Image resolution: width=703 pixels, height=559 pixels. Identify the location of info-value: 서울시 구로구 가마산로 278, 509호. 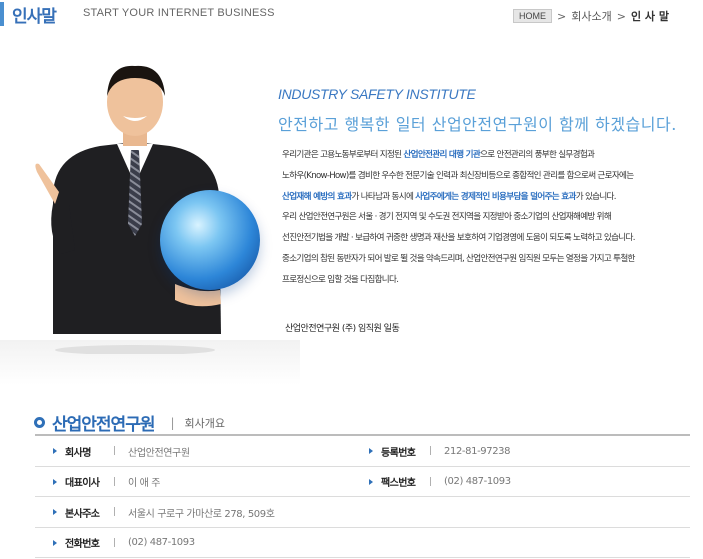
(201, 514).